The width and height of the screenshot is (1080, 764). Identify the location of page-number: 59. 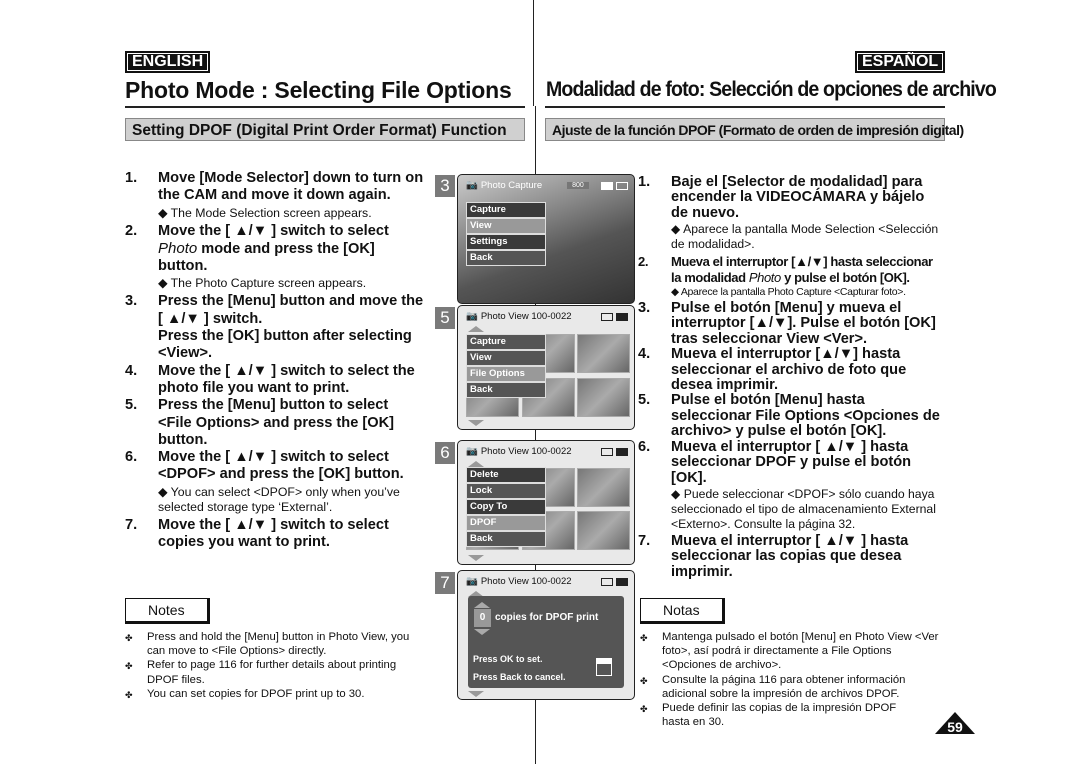
(955, 727).